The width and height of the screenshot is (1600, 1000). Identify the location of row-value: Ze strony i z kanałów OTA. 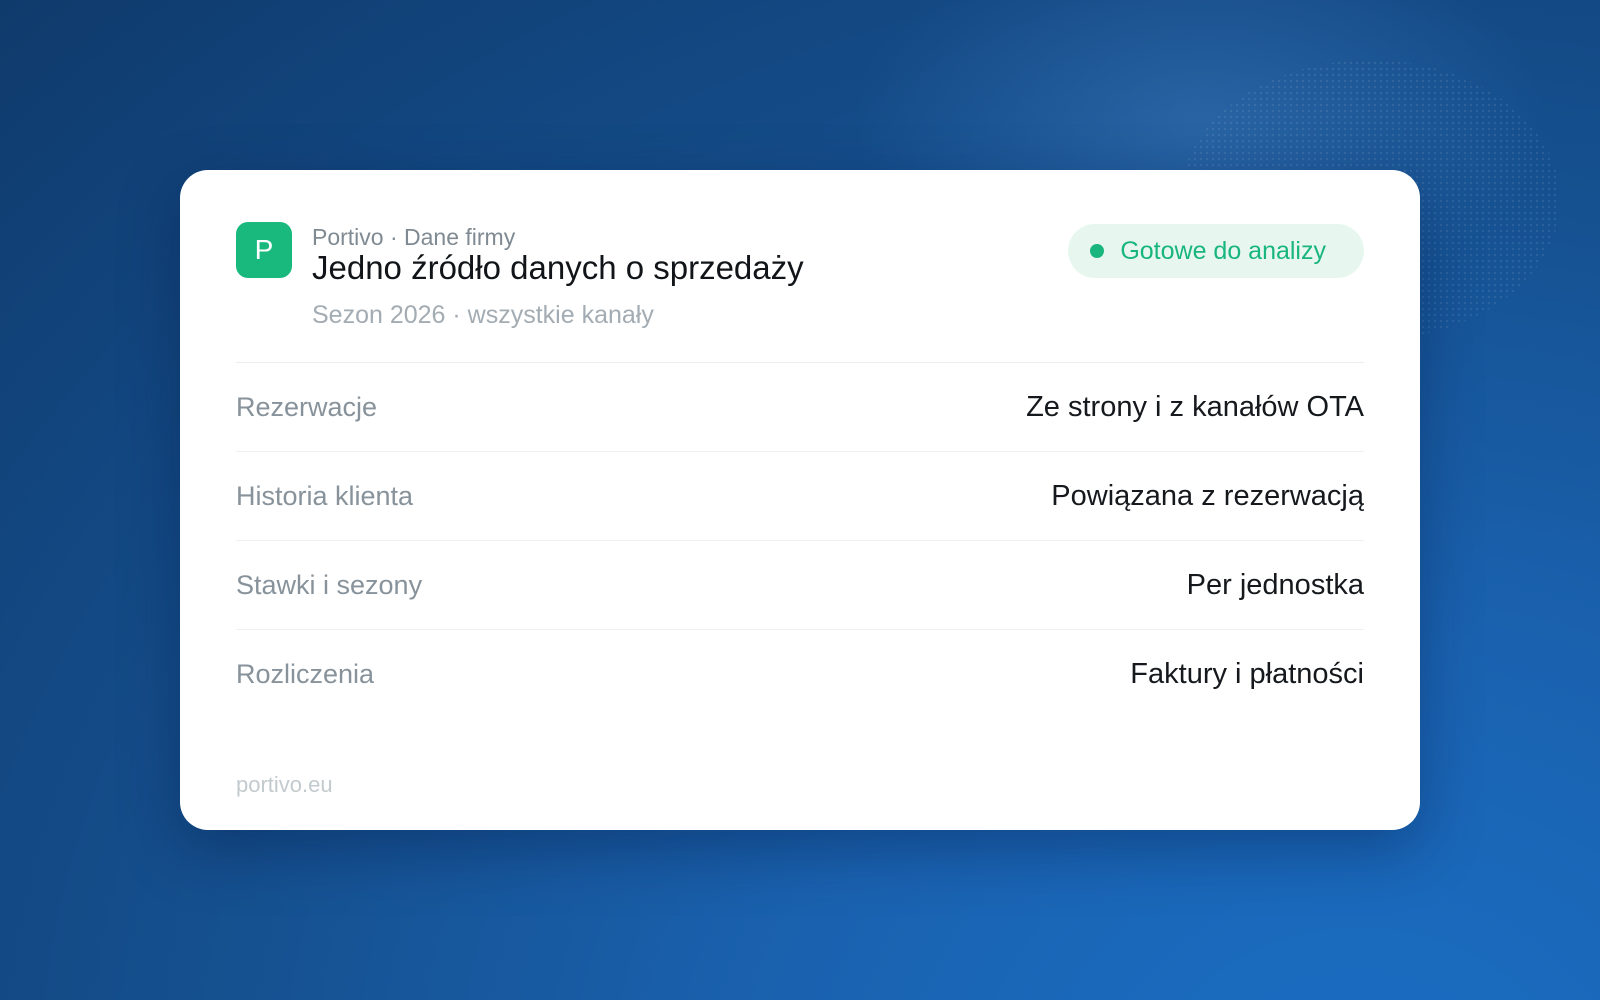
(1195, 406).